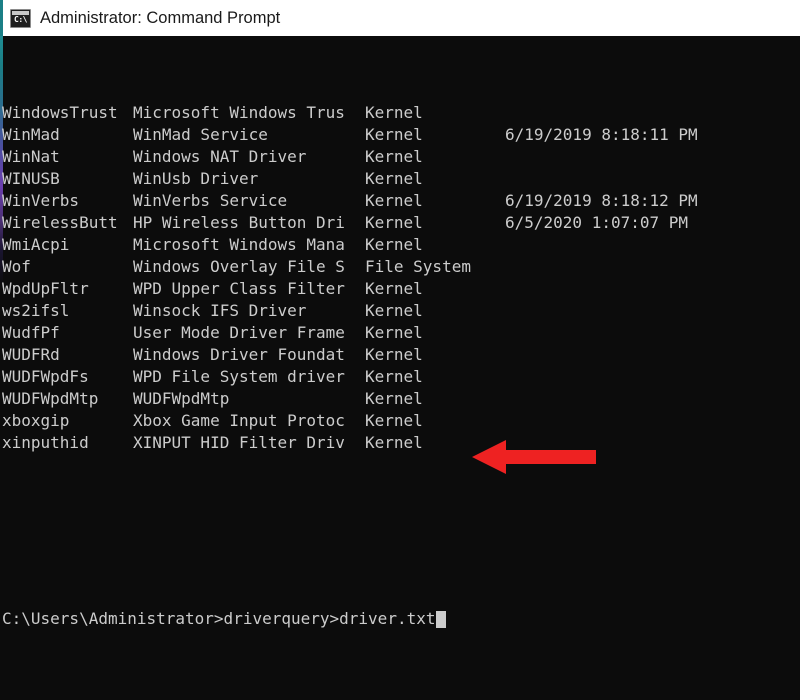  I want to click on title-bar: C:\ Administrator: Command Prompt, so click(400, 18).